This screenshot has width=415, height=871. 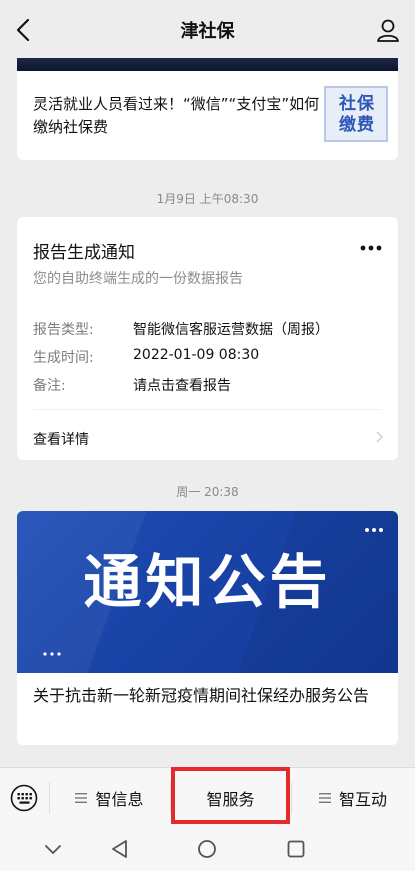 I want to click on article-cover-strip, so click(x=207, y=64).